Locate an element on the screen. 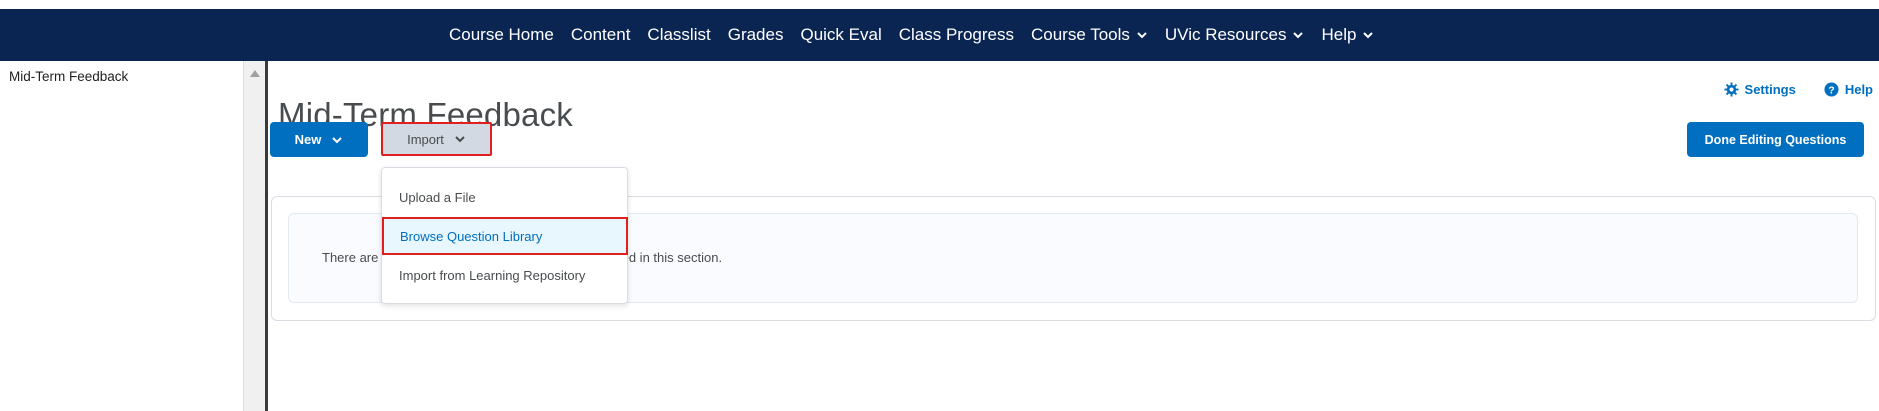 Image resolution: width=1879 pixels, height=411 pixels. scroll-up-arrow-icon is located at coordinates (255, 73).